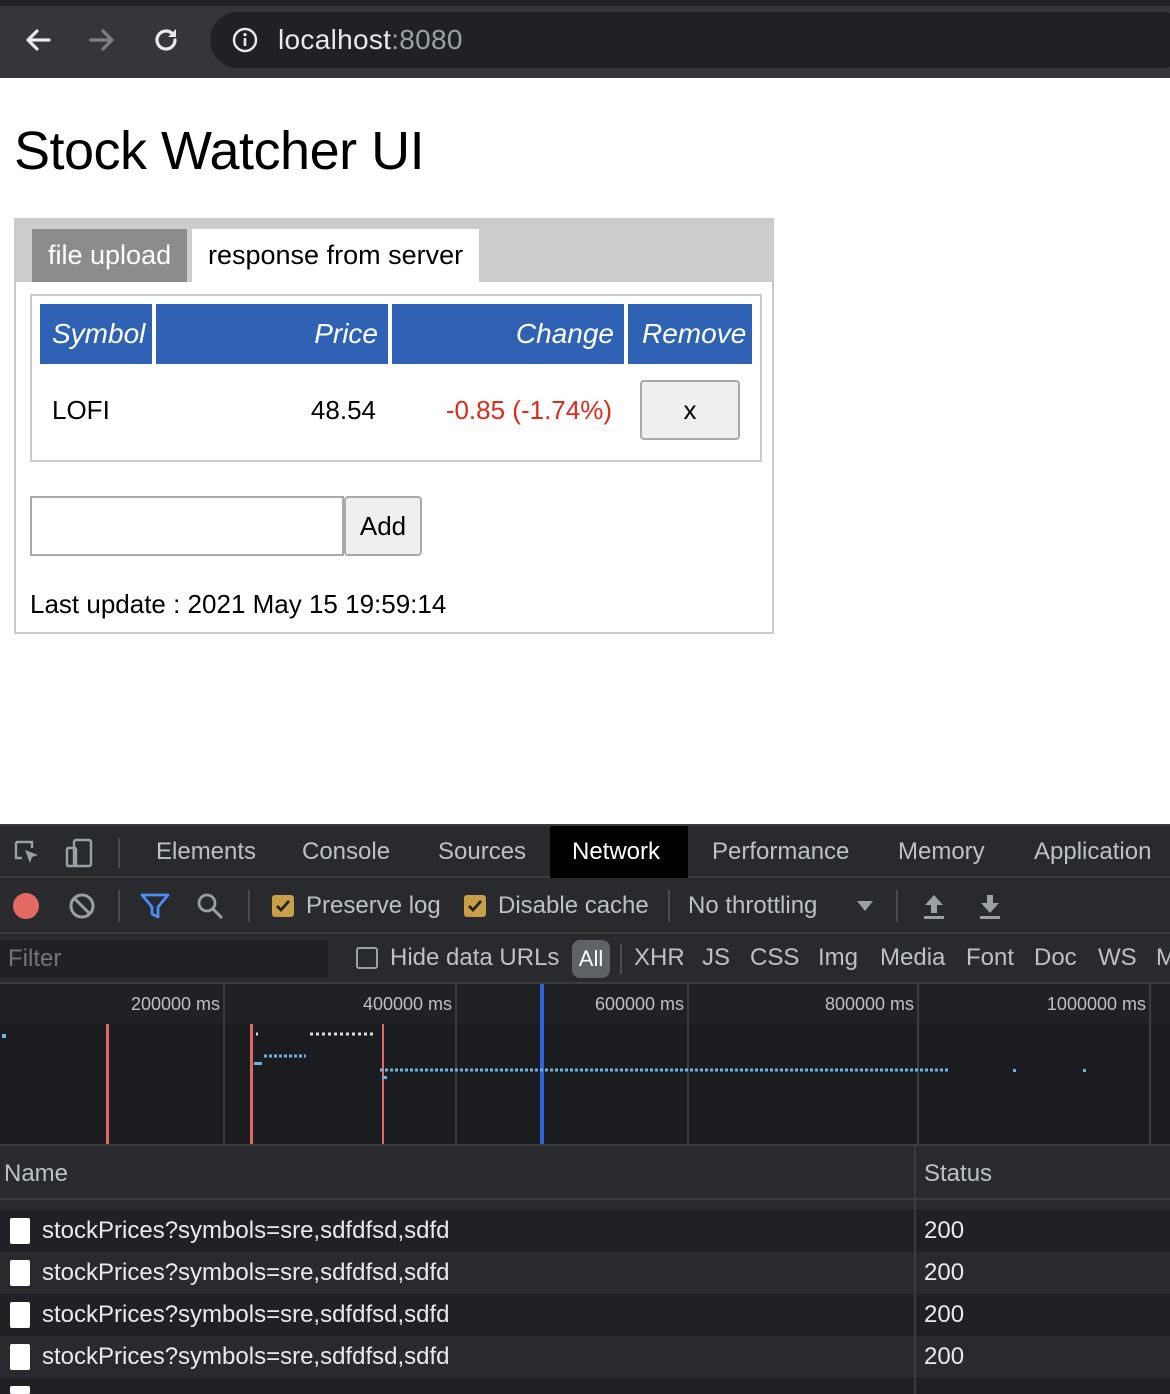  What do you see at coordinates (1163, 958) in the screenshot?
I see `type-filter-more: M` at bounding box center [1163, 958].